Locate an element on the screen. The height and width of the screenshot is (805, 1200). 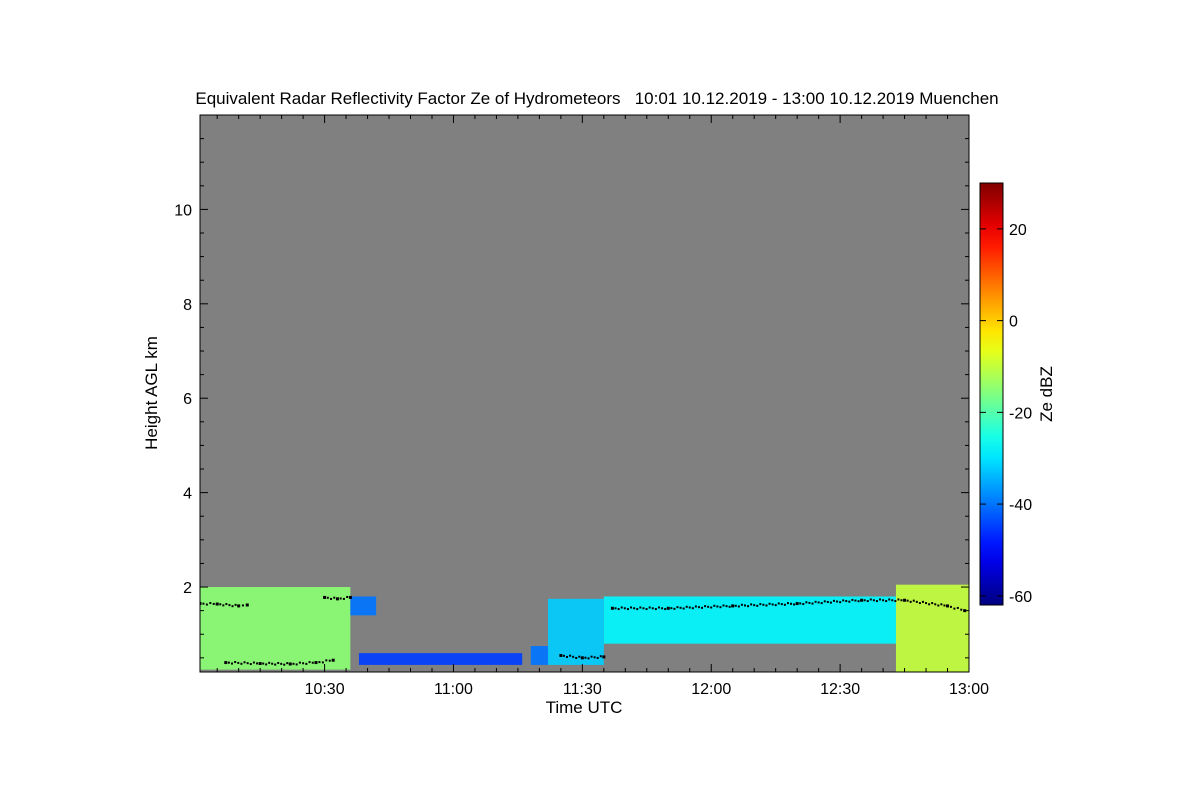
x-tick-label: 11:30 is located at coordinates (582, 689).